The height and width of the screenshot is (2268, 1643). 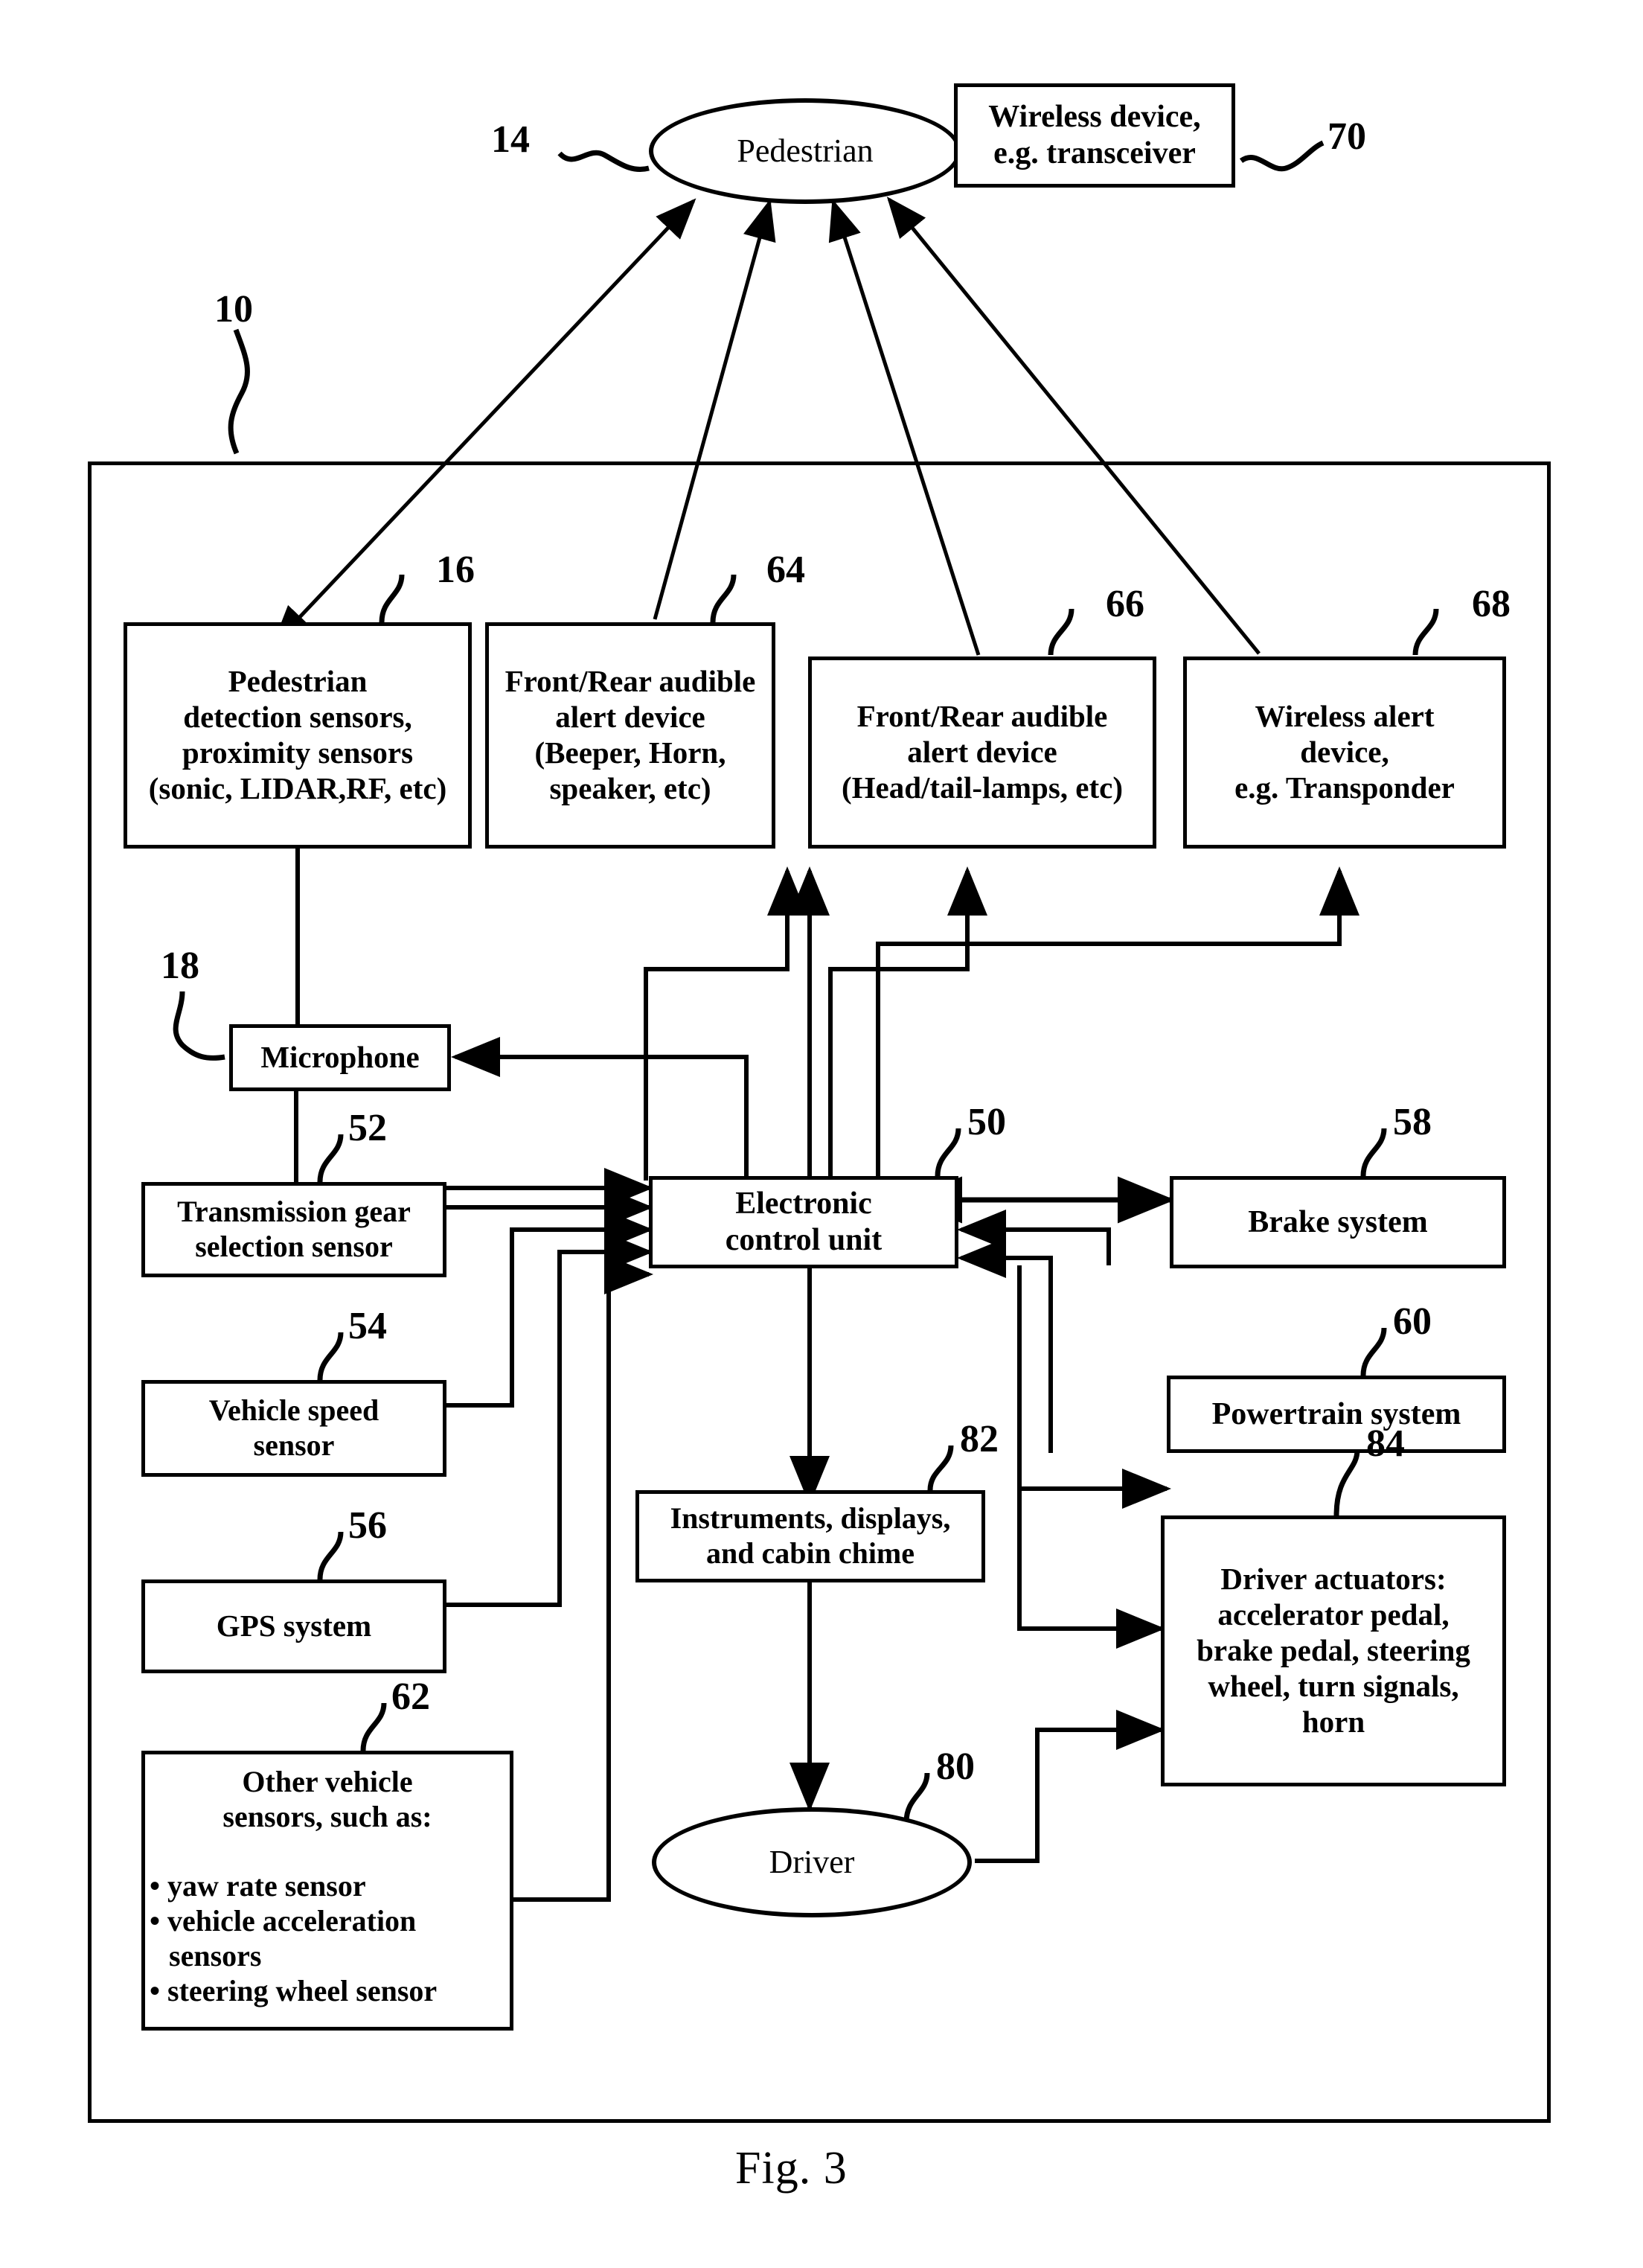 What do you see at coordinates (1491, 604) in the screenshot?
I see `ref-numeral-68: 68` at bounding box center [1491, 604].